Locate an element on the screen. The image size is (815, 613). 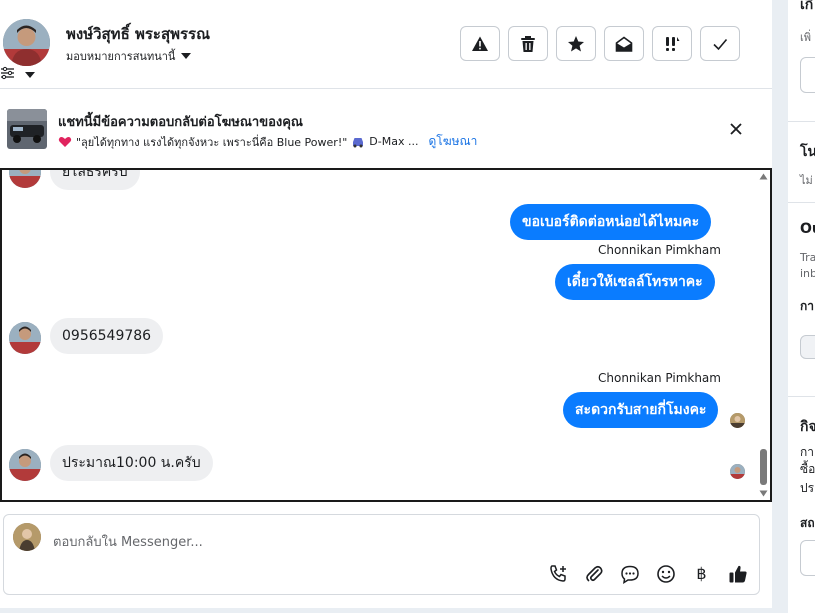
panel-section-heading: โน is located at coordinates (807, 152).